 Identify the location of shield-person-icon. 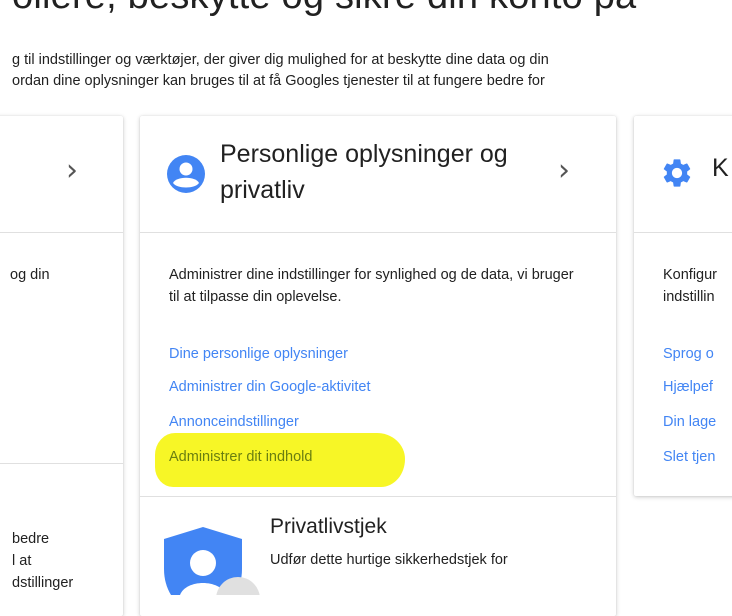
(212, 561).